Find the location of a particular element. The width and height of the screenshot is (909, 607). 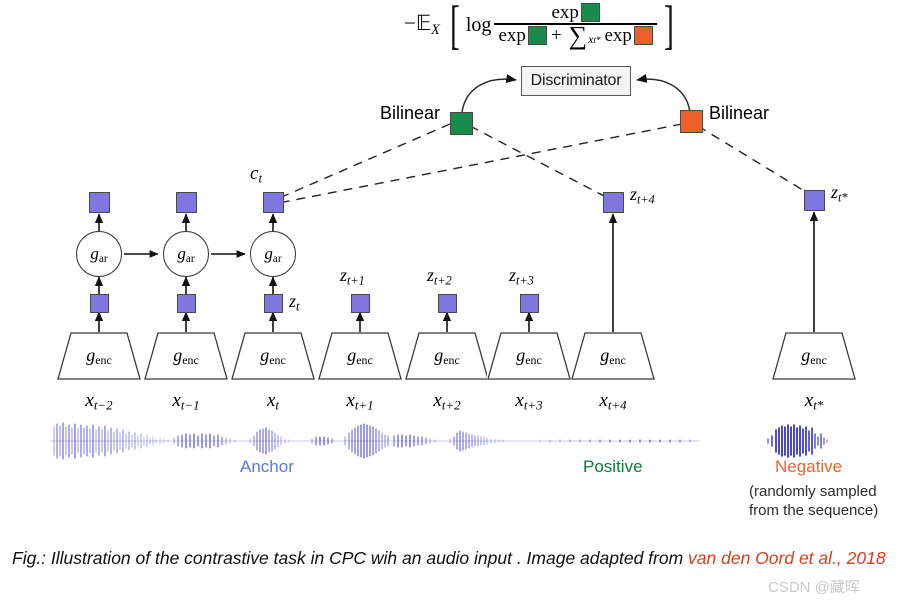

bilinear-orange-square-icon is located at coordinates (691, 121).